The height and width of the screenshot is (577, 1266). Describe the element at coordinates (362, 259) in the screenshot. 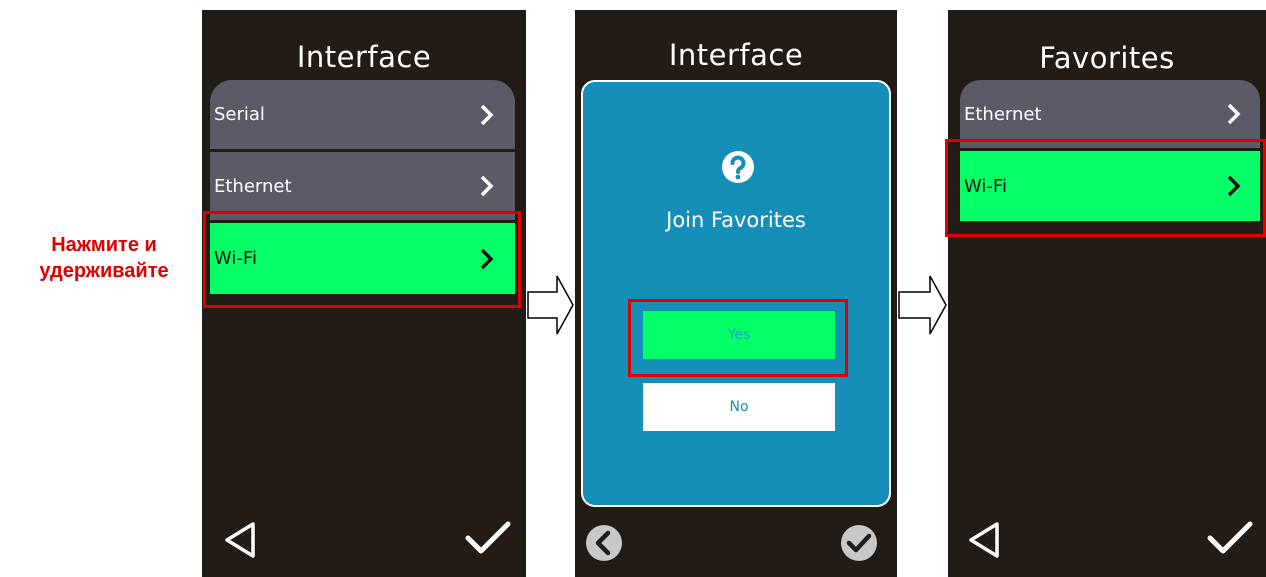

I see `highlight-frame-wifi` at that location.